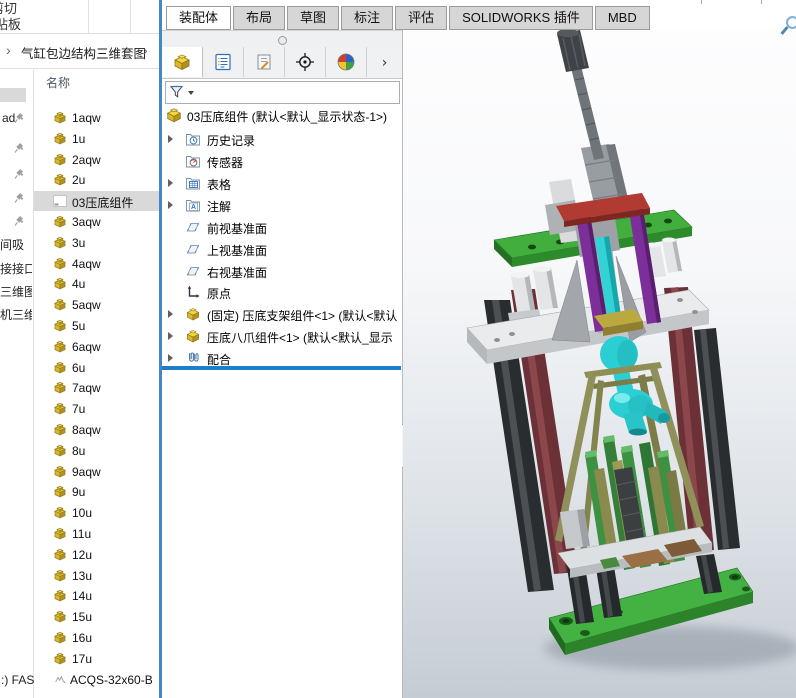 Image resolution: width=796 pixels, height=698 pixels. I want to click on feature-tree-tab, so click(182, 62).